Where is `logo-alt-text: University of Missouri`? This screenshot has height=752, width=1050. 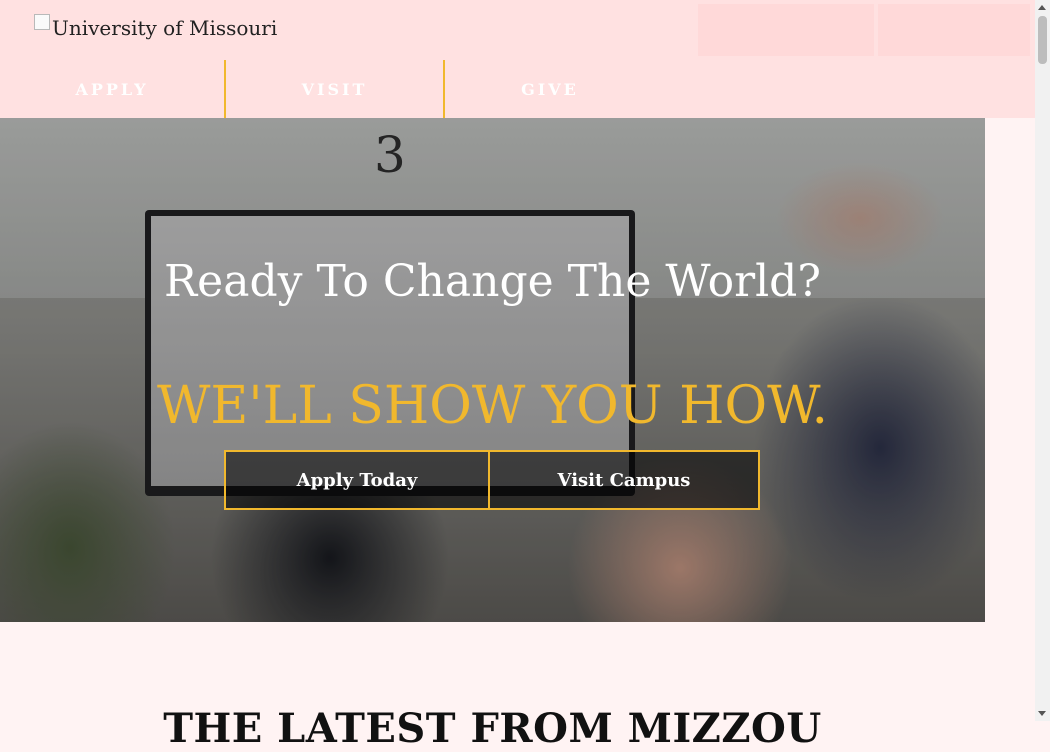
logo-alt-text: University of Missouri is located at coordinates (165, 28).